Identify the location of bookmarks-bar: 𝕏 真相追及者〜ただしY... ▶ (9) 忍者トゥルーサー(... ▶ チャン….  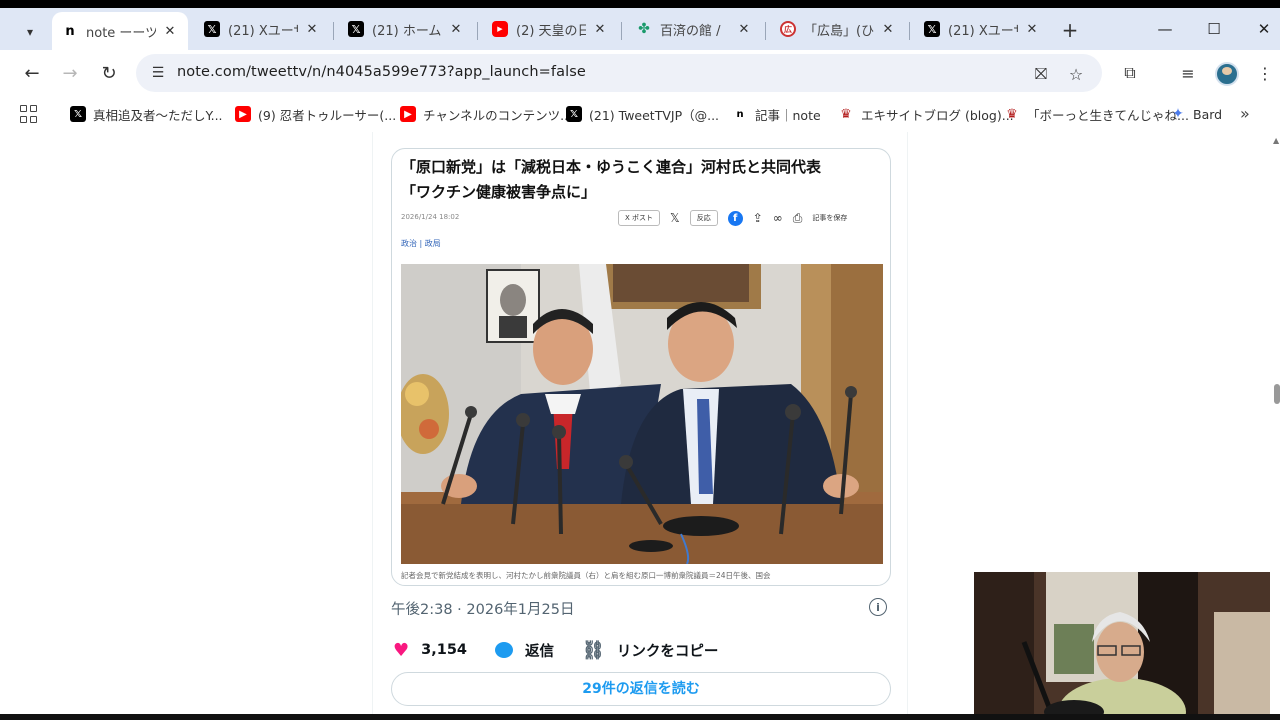
(640, 114).